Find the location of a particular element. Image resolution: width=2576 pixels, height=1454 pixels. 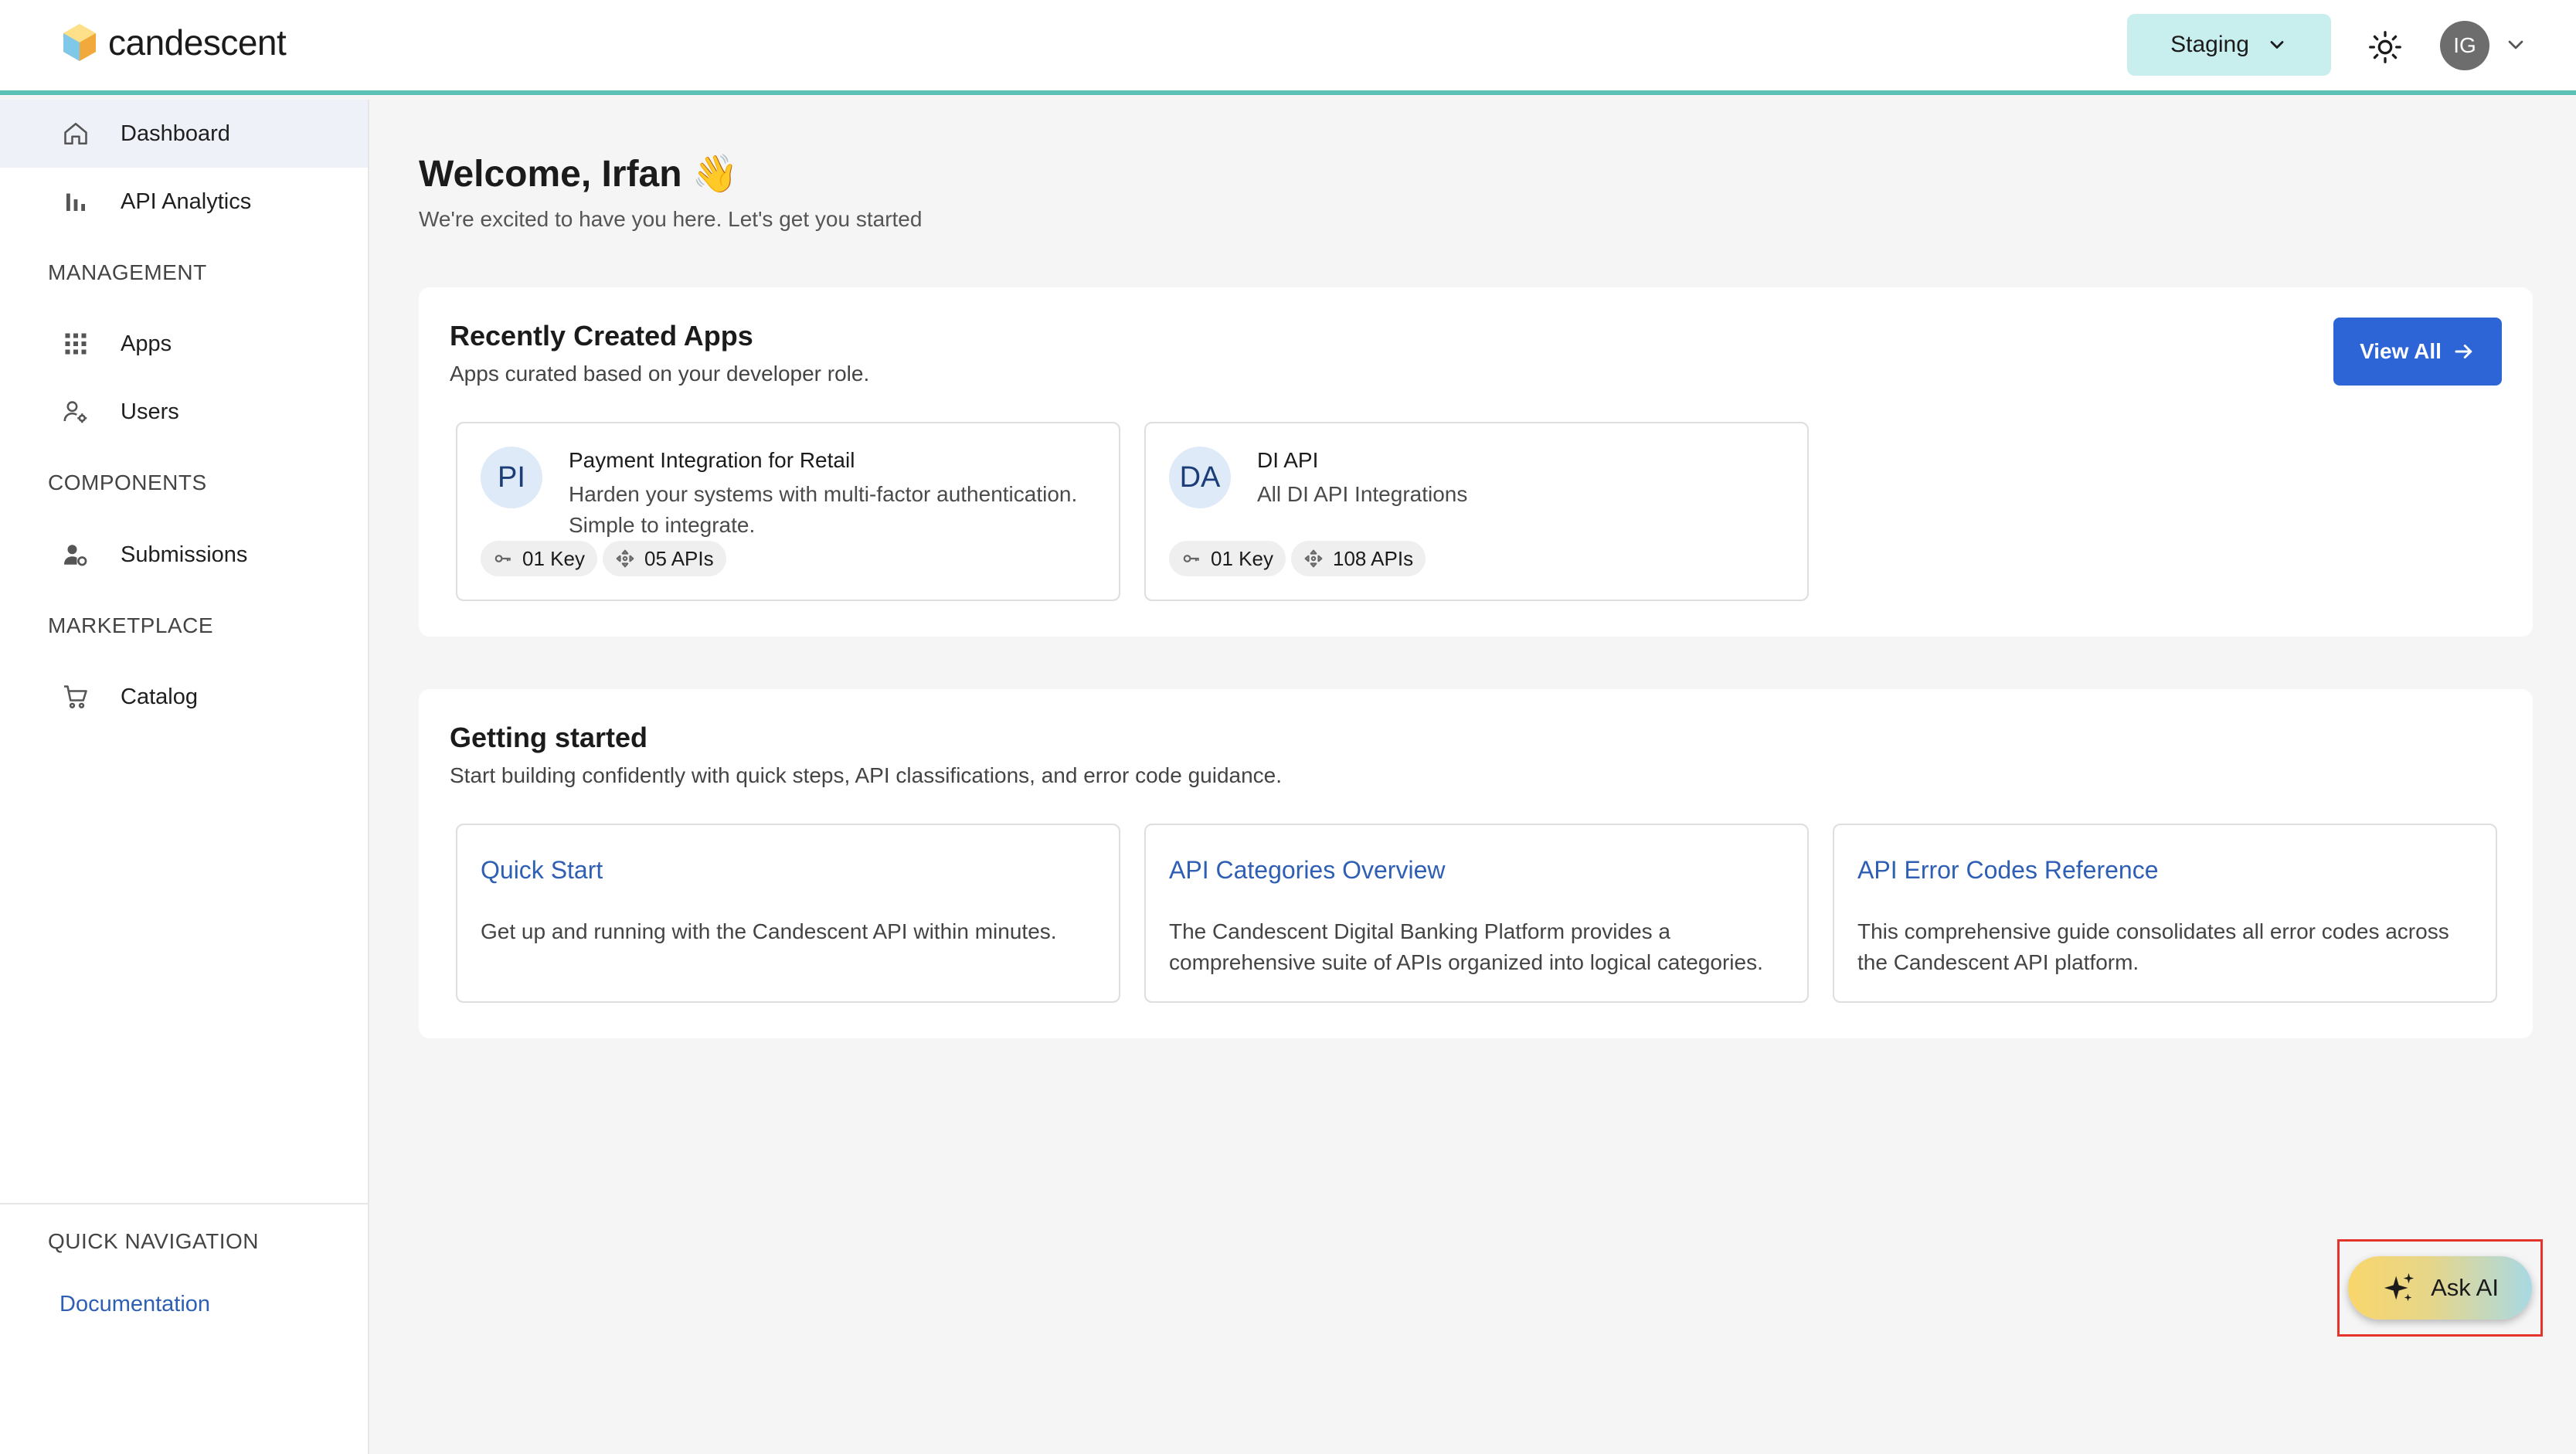

home-icon is located at coordinates (75, 133).